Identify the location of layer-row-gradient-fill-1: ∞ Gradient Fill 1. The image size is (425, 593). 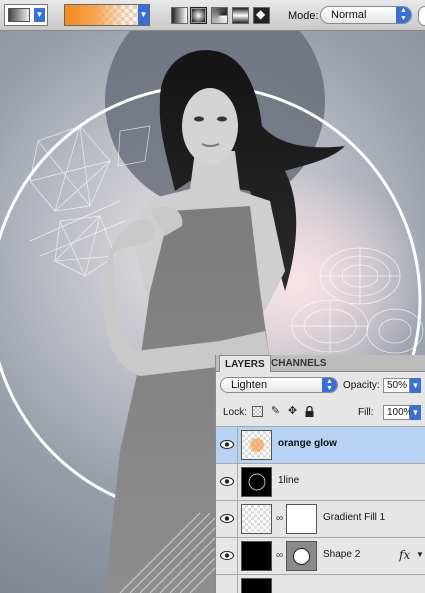
(320, 518).